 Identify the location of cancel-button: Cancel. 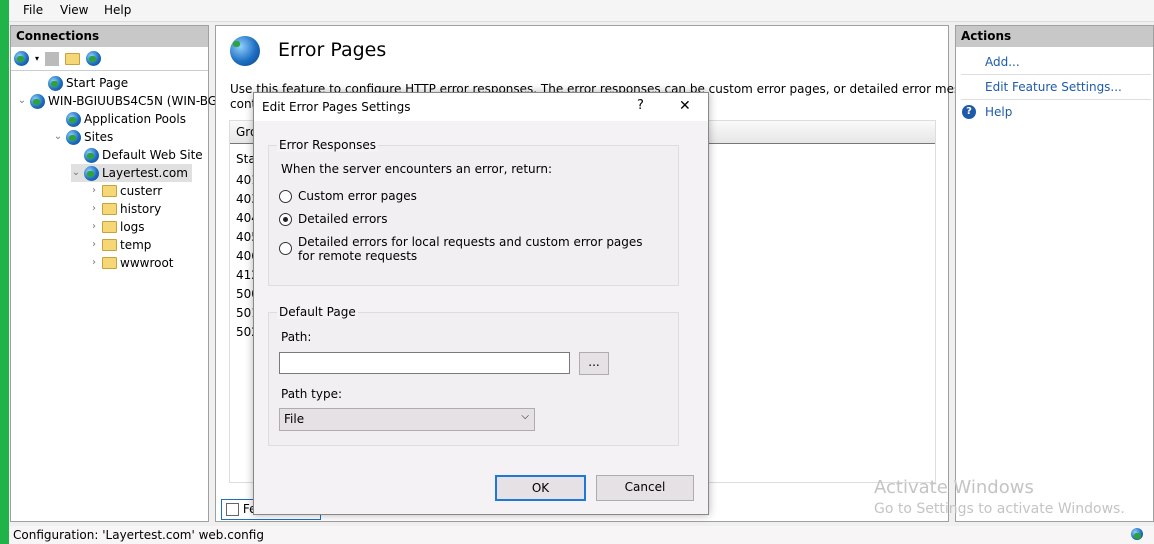
(645, 488).